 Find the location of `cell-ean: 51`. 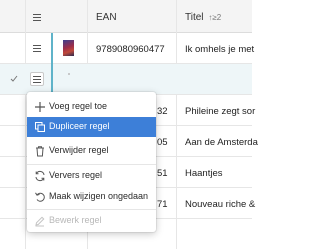

cell-ean: 51 is located at coordinates (162, 173).